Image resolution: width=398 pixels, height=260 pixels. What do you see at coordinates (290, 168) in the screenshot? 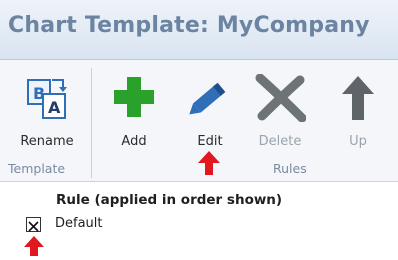
I see `rules-group-label: Rules` at bounding box center [290, 168].